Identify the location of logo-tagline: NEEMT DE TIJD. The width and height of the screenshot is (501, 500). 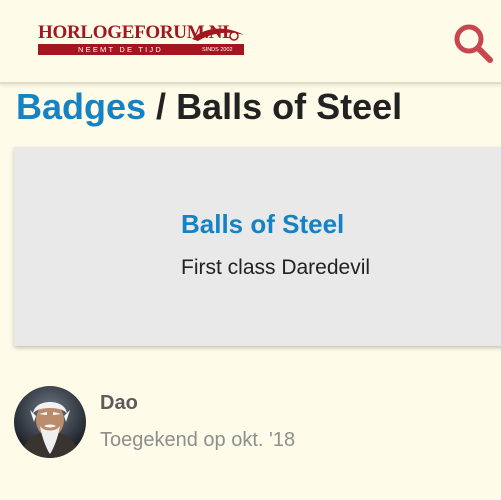
(120, 49).